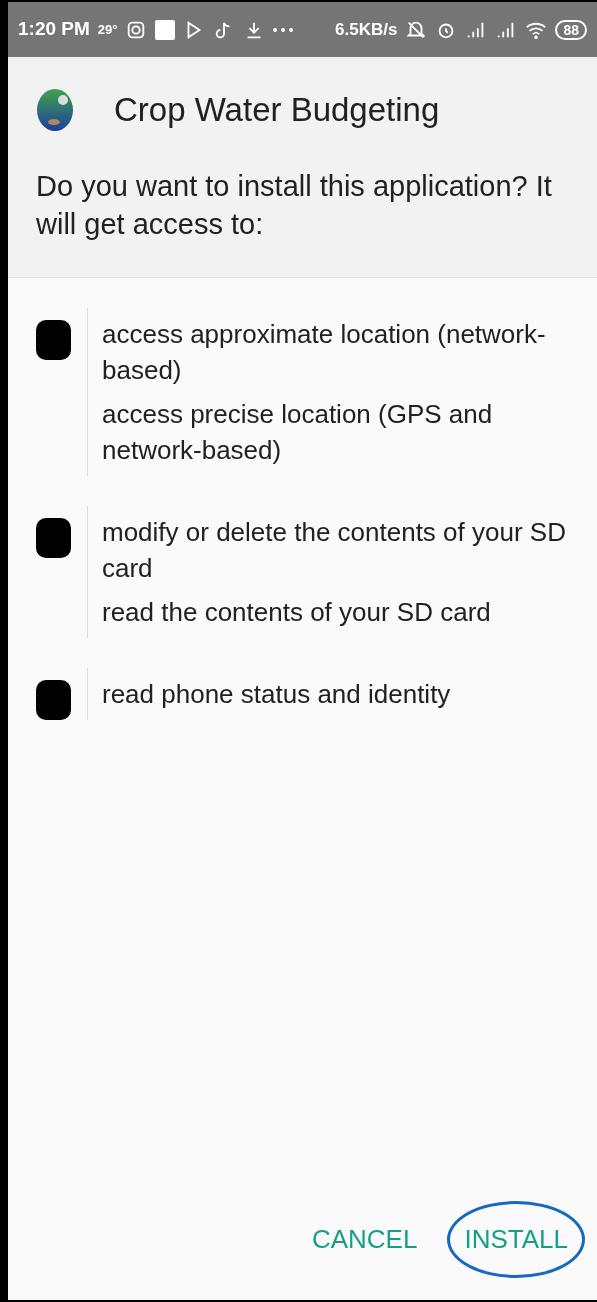 This screenshot has height=1302, width=597. I want to click on more-icon, so click(283, 29).